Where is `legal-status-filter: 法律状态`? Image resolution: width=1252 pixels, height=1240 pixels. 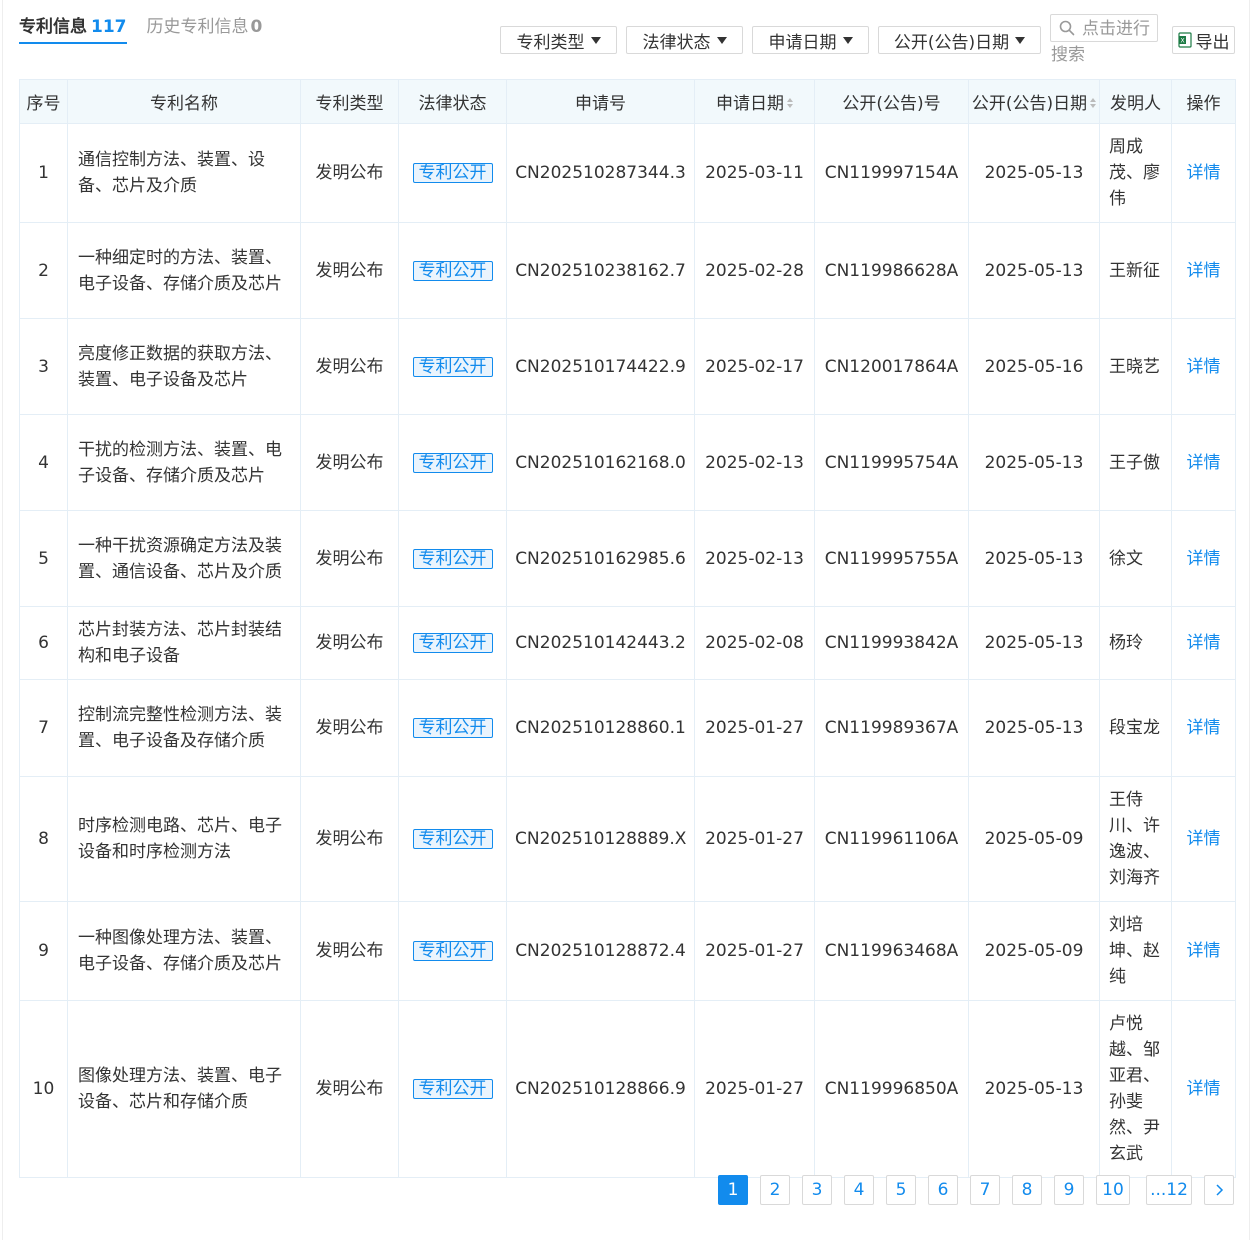
legal-status-filter: 法律状态 is located at coordinates (684, 40).